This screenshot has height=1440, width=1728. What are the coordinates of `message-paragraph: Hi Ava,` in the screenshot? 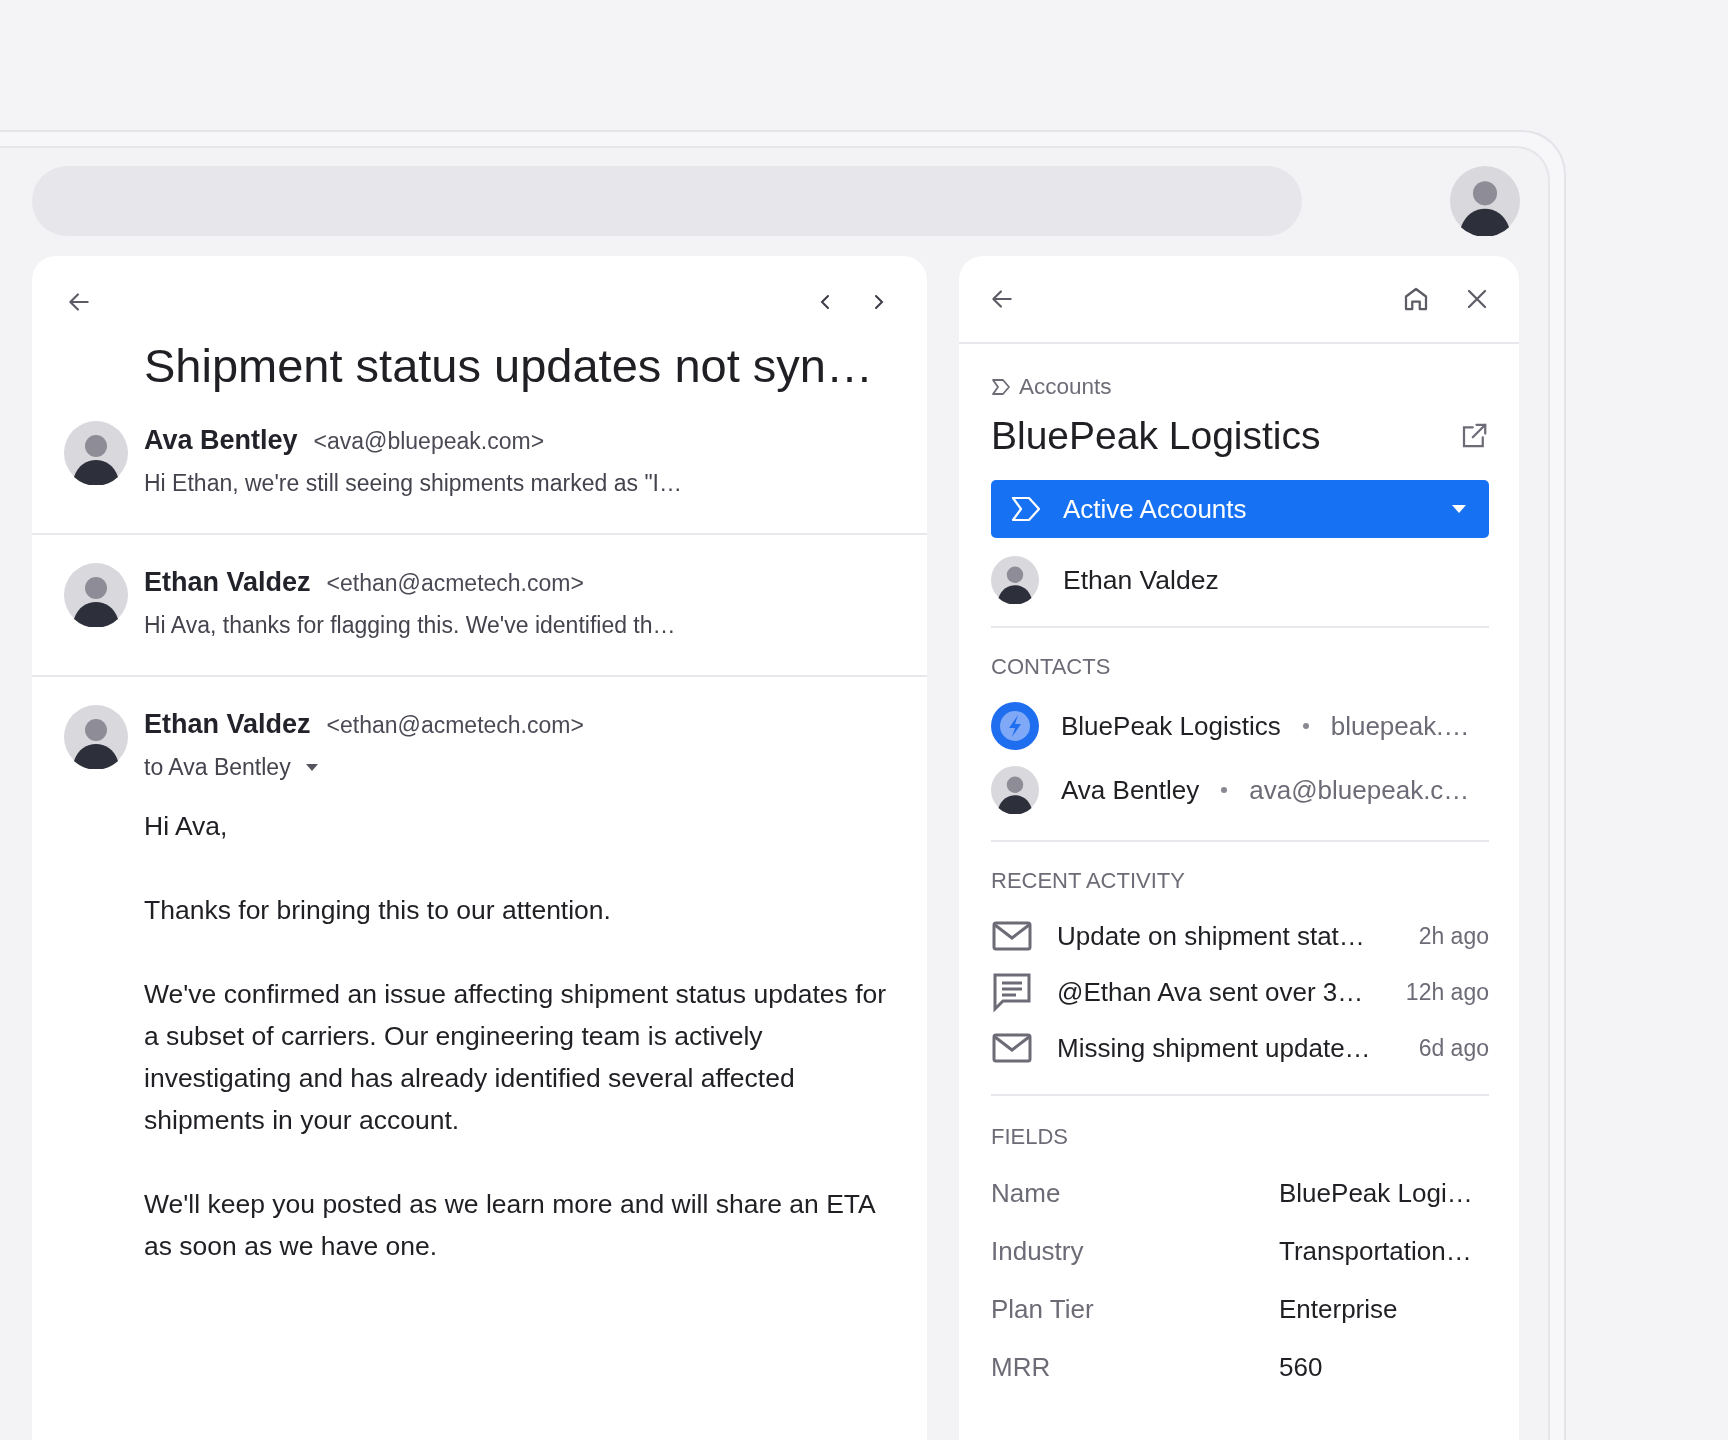 It's located at (186, 826).